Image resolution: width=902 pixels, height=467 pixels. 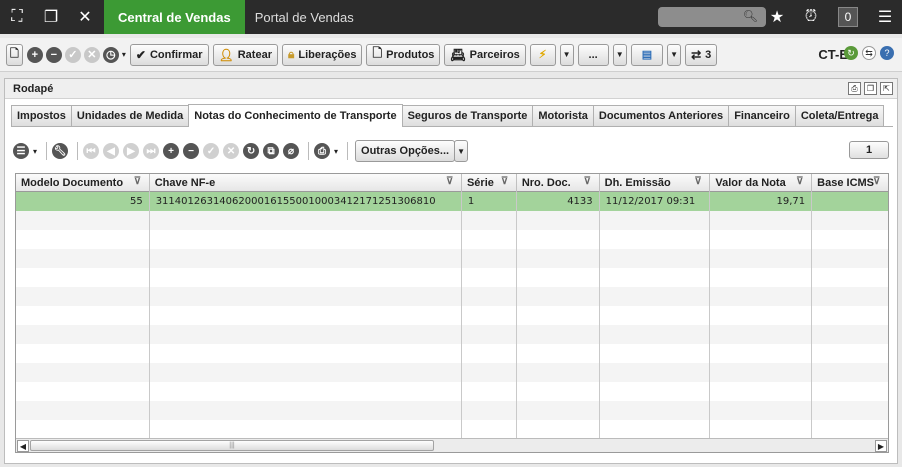 What do you see at coordinates (489, 201) in the screenshot?
I see `table-cell: 1` at bounding box center [489, 201].